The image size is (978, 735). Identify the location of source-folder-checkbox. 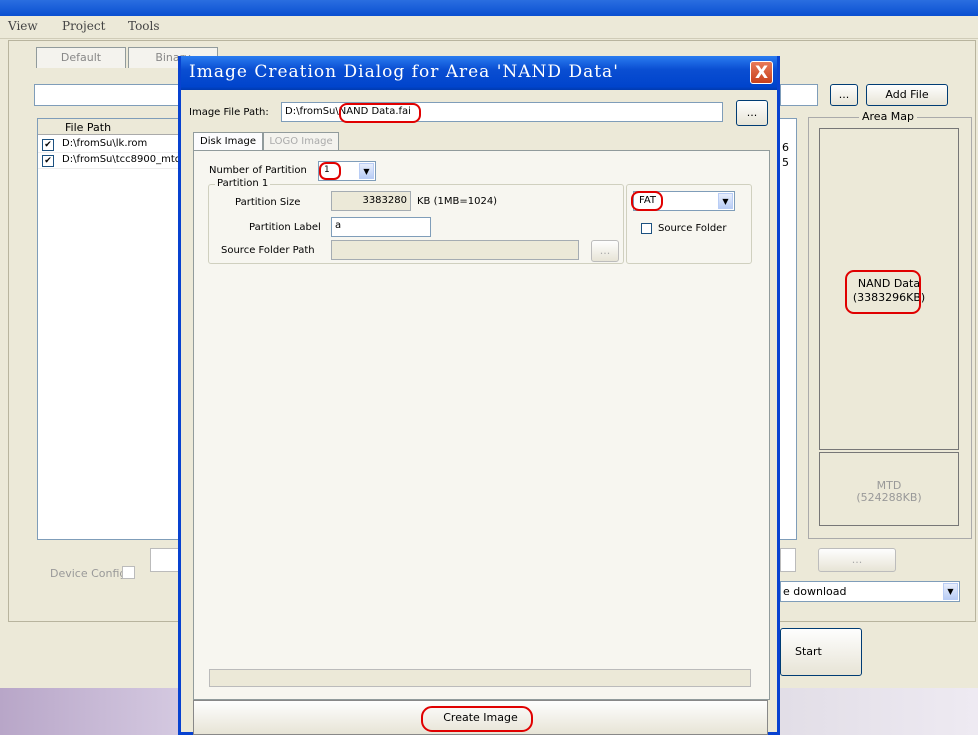
(646, 228).